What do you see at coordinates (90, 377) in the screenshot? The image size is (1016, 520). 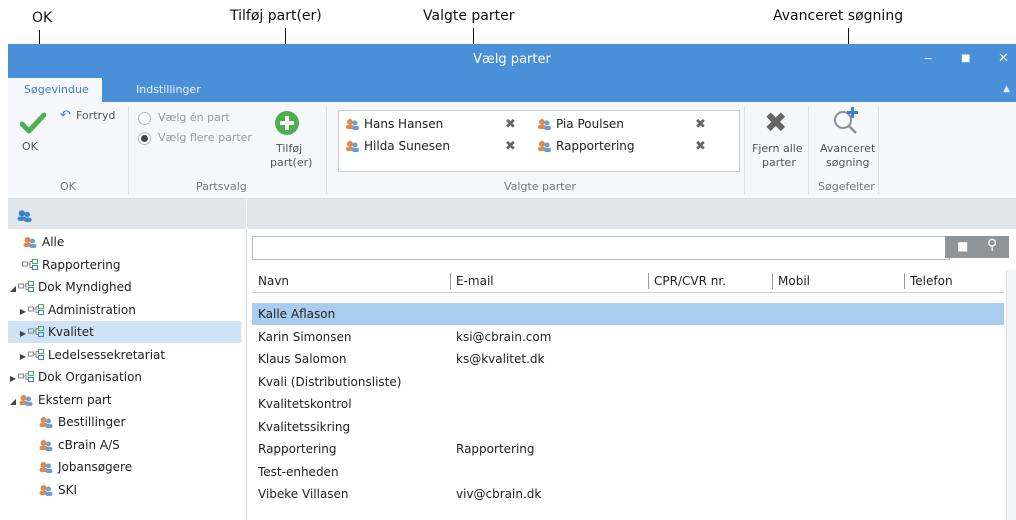 I see `tree-item-label: Dok Organisation` at bounding box center [90, 377].